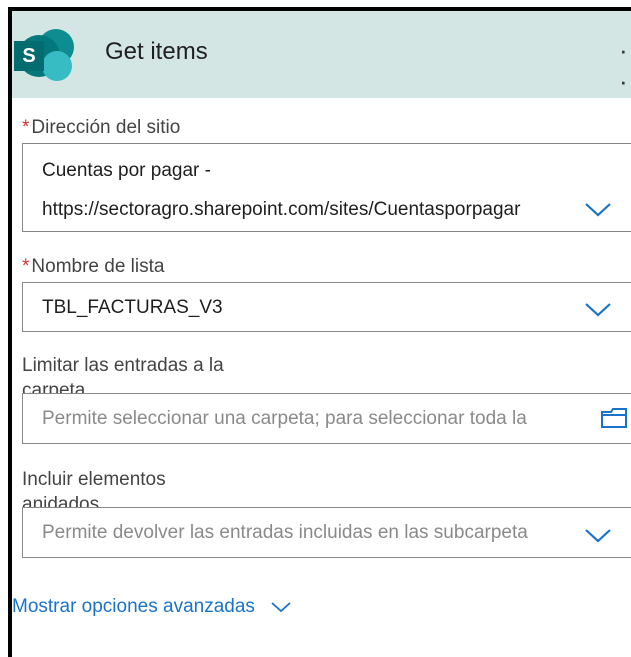 The image size is (631, 657). What do you see at coordinates (321, 54) in the screenshot?
I see `action-header: S Get items · ·` at bounding box center [321, 54].